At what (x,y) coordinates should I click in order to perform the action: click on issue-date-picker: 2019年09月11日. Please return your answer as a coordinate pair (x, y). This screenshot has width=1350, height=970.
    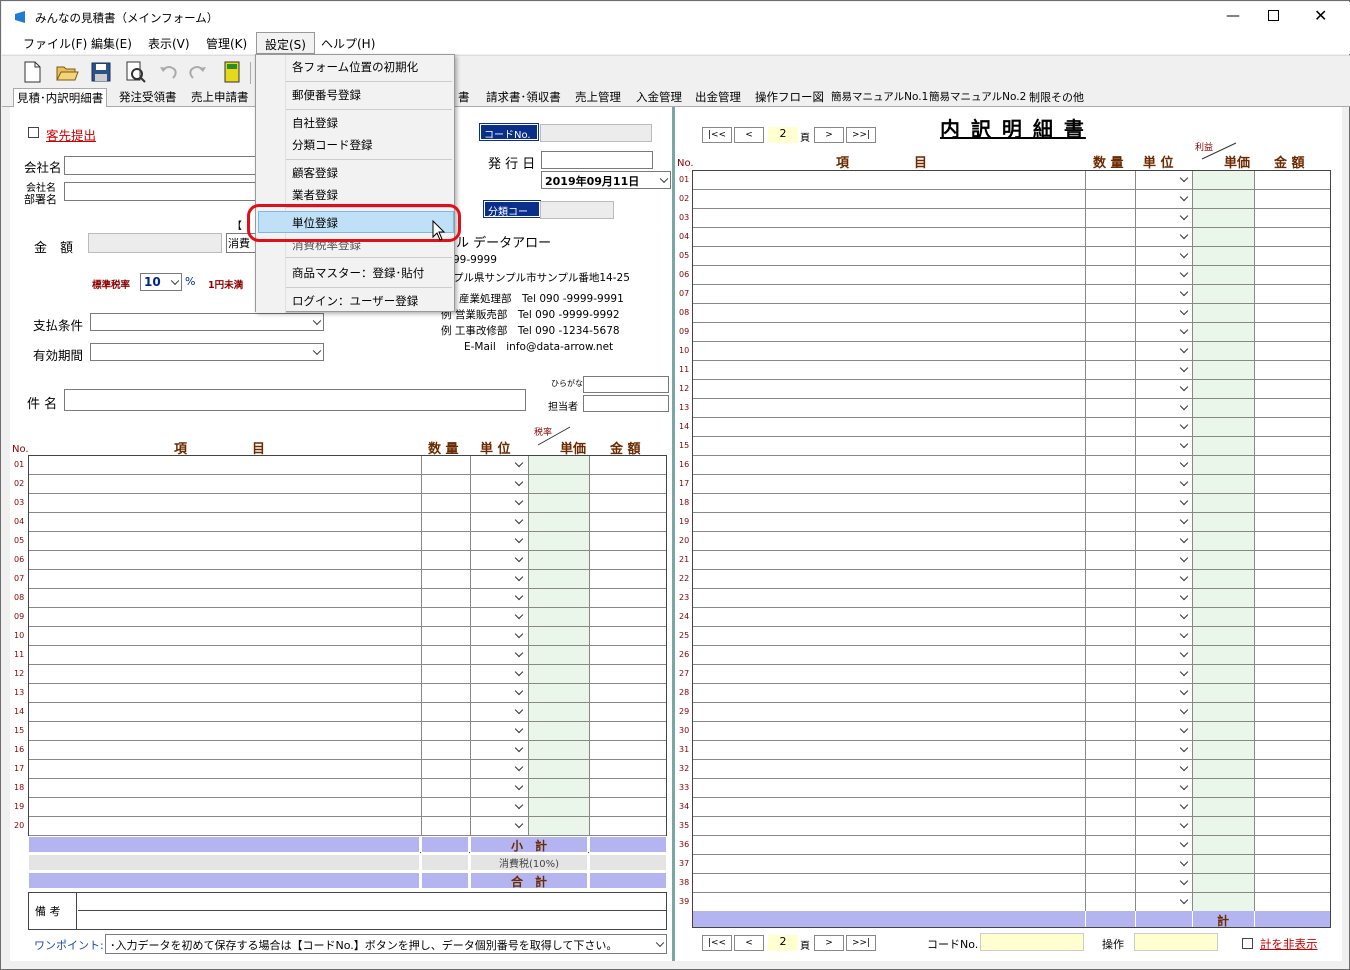
    Looking at the image, I should click on (606, 180).